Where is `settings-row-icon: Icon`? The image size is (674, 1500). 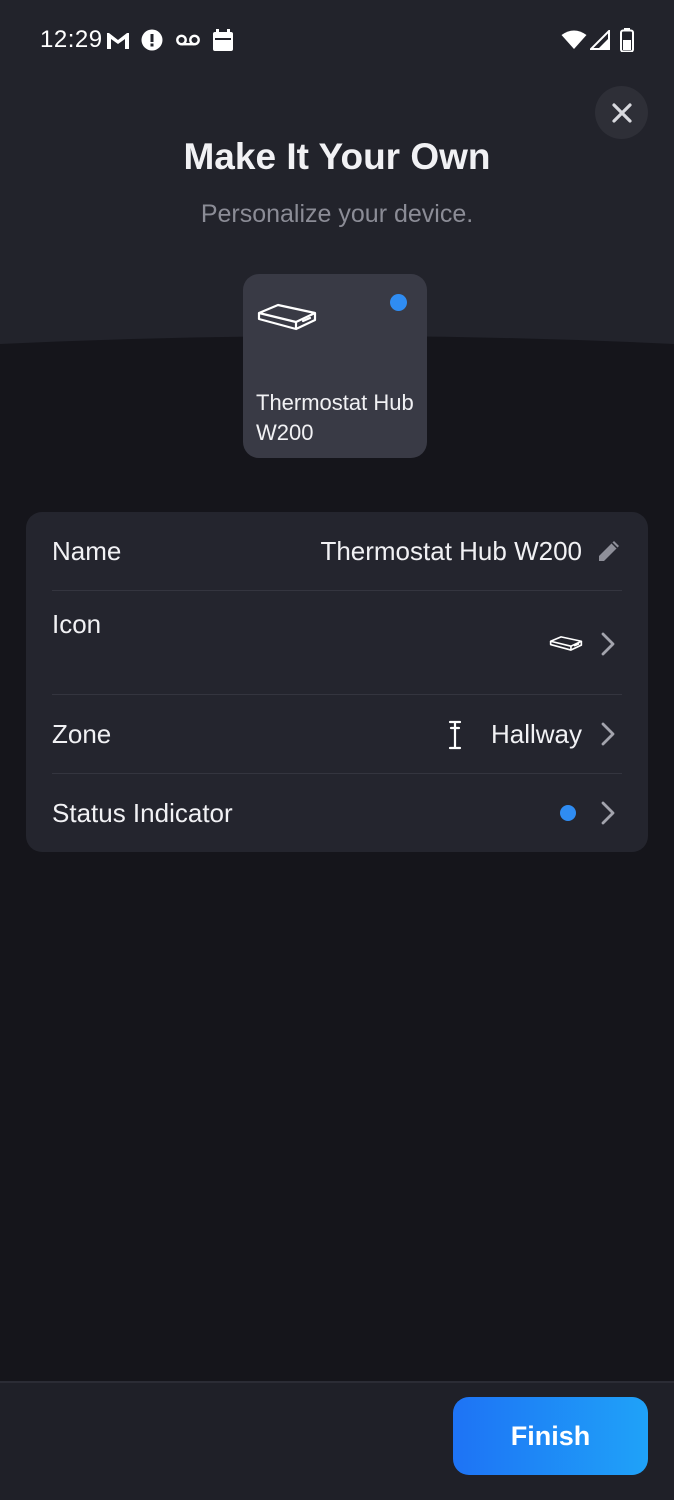
settings-row-icon: Icon is located at coordinates (337, 642).